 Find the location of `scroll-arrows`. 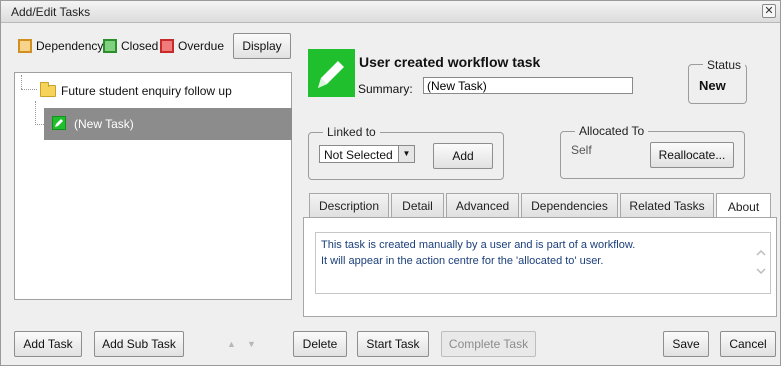

scroll-arrows is located at coordinates (761, 262).